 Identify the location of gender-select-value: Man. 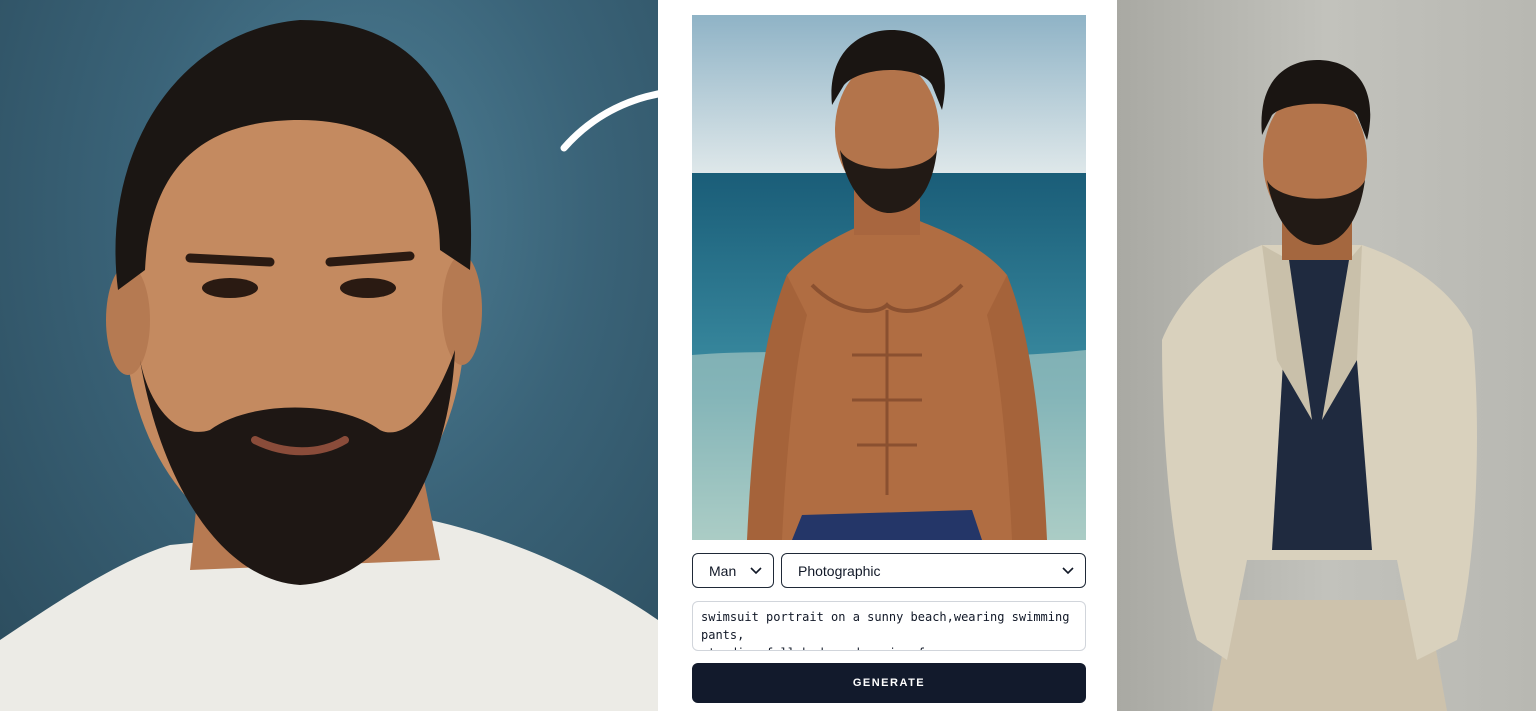
(723, 570).